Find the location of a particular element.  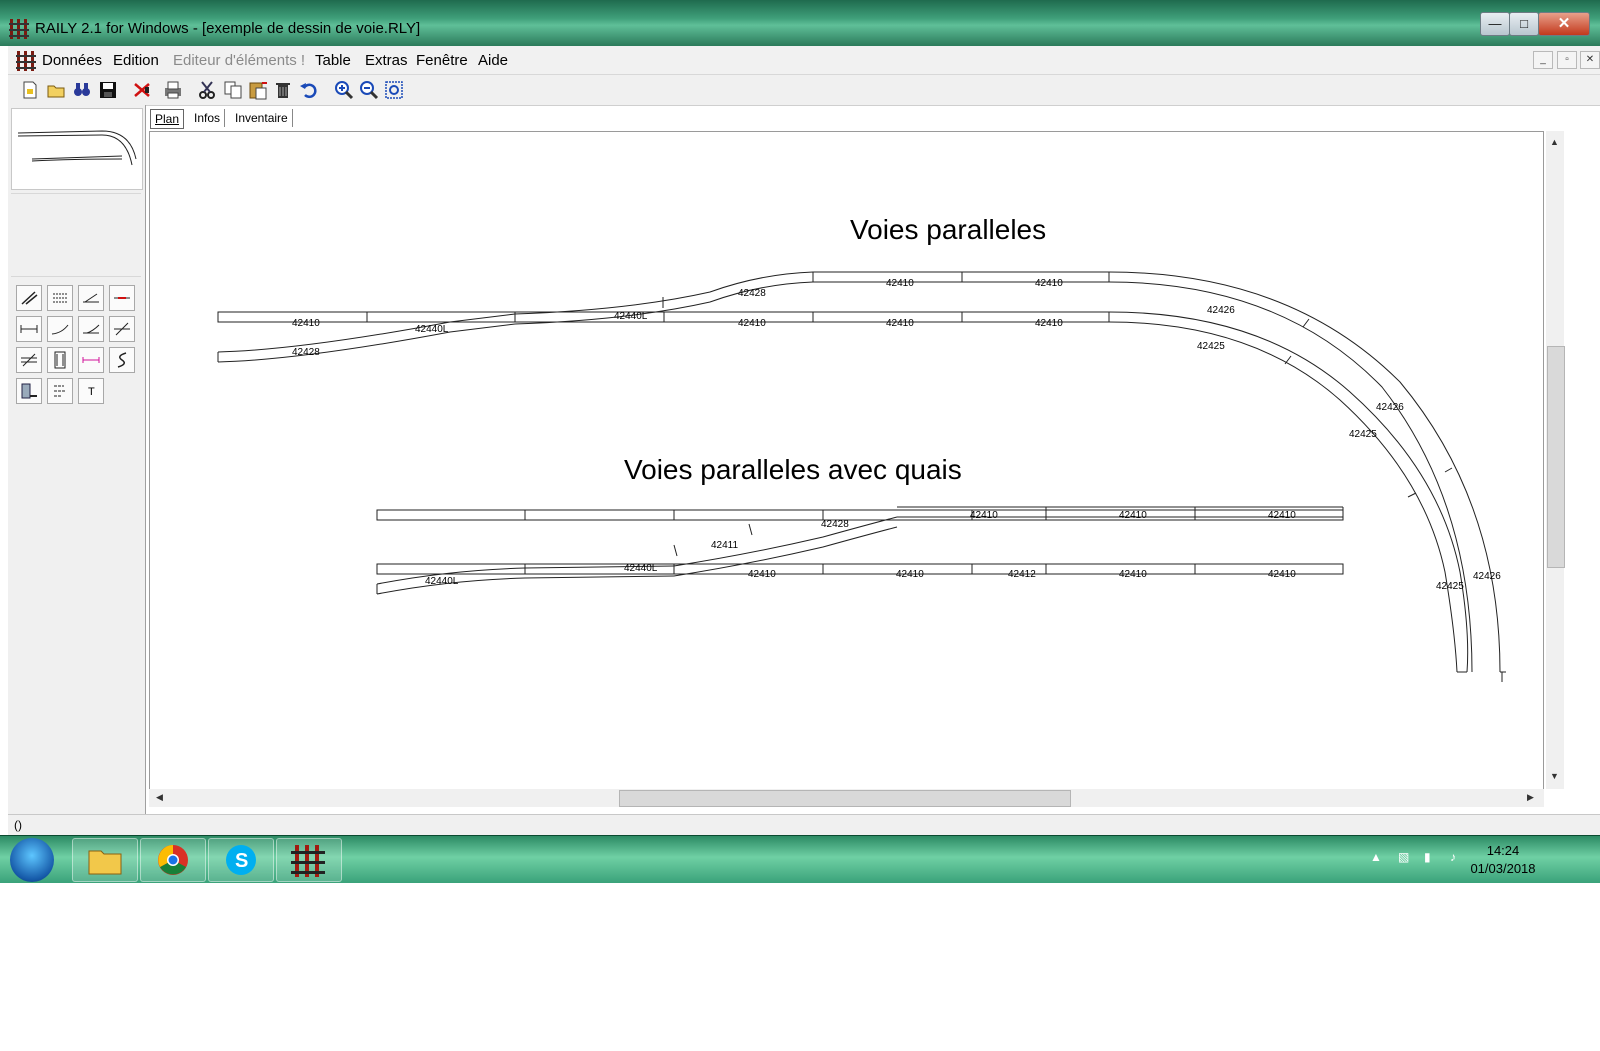

menu-donnees: Données is located at coordinates (72, 60).